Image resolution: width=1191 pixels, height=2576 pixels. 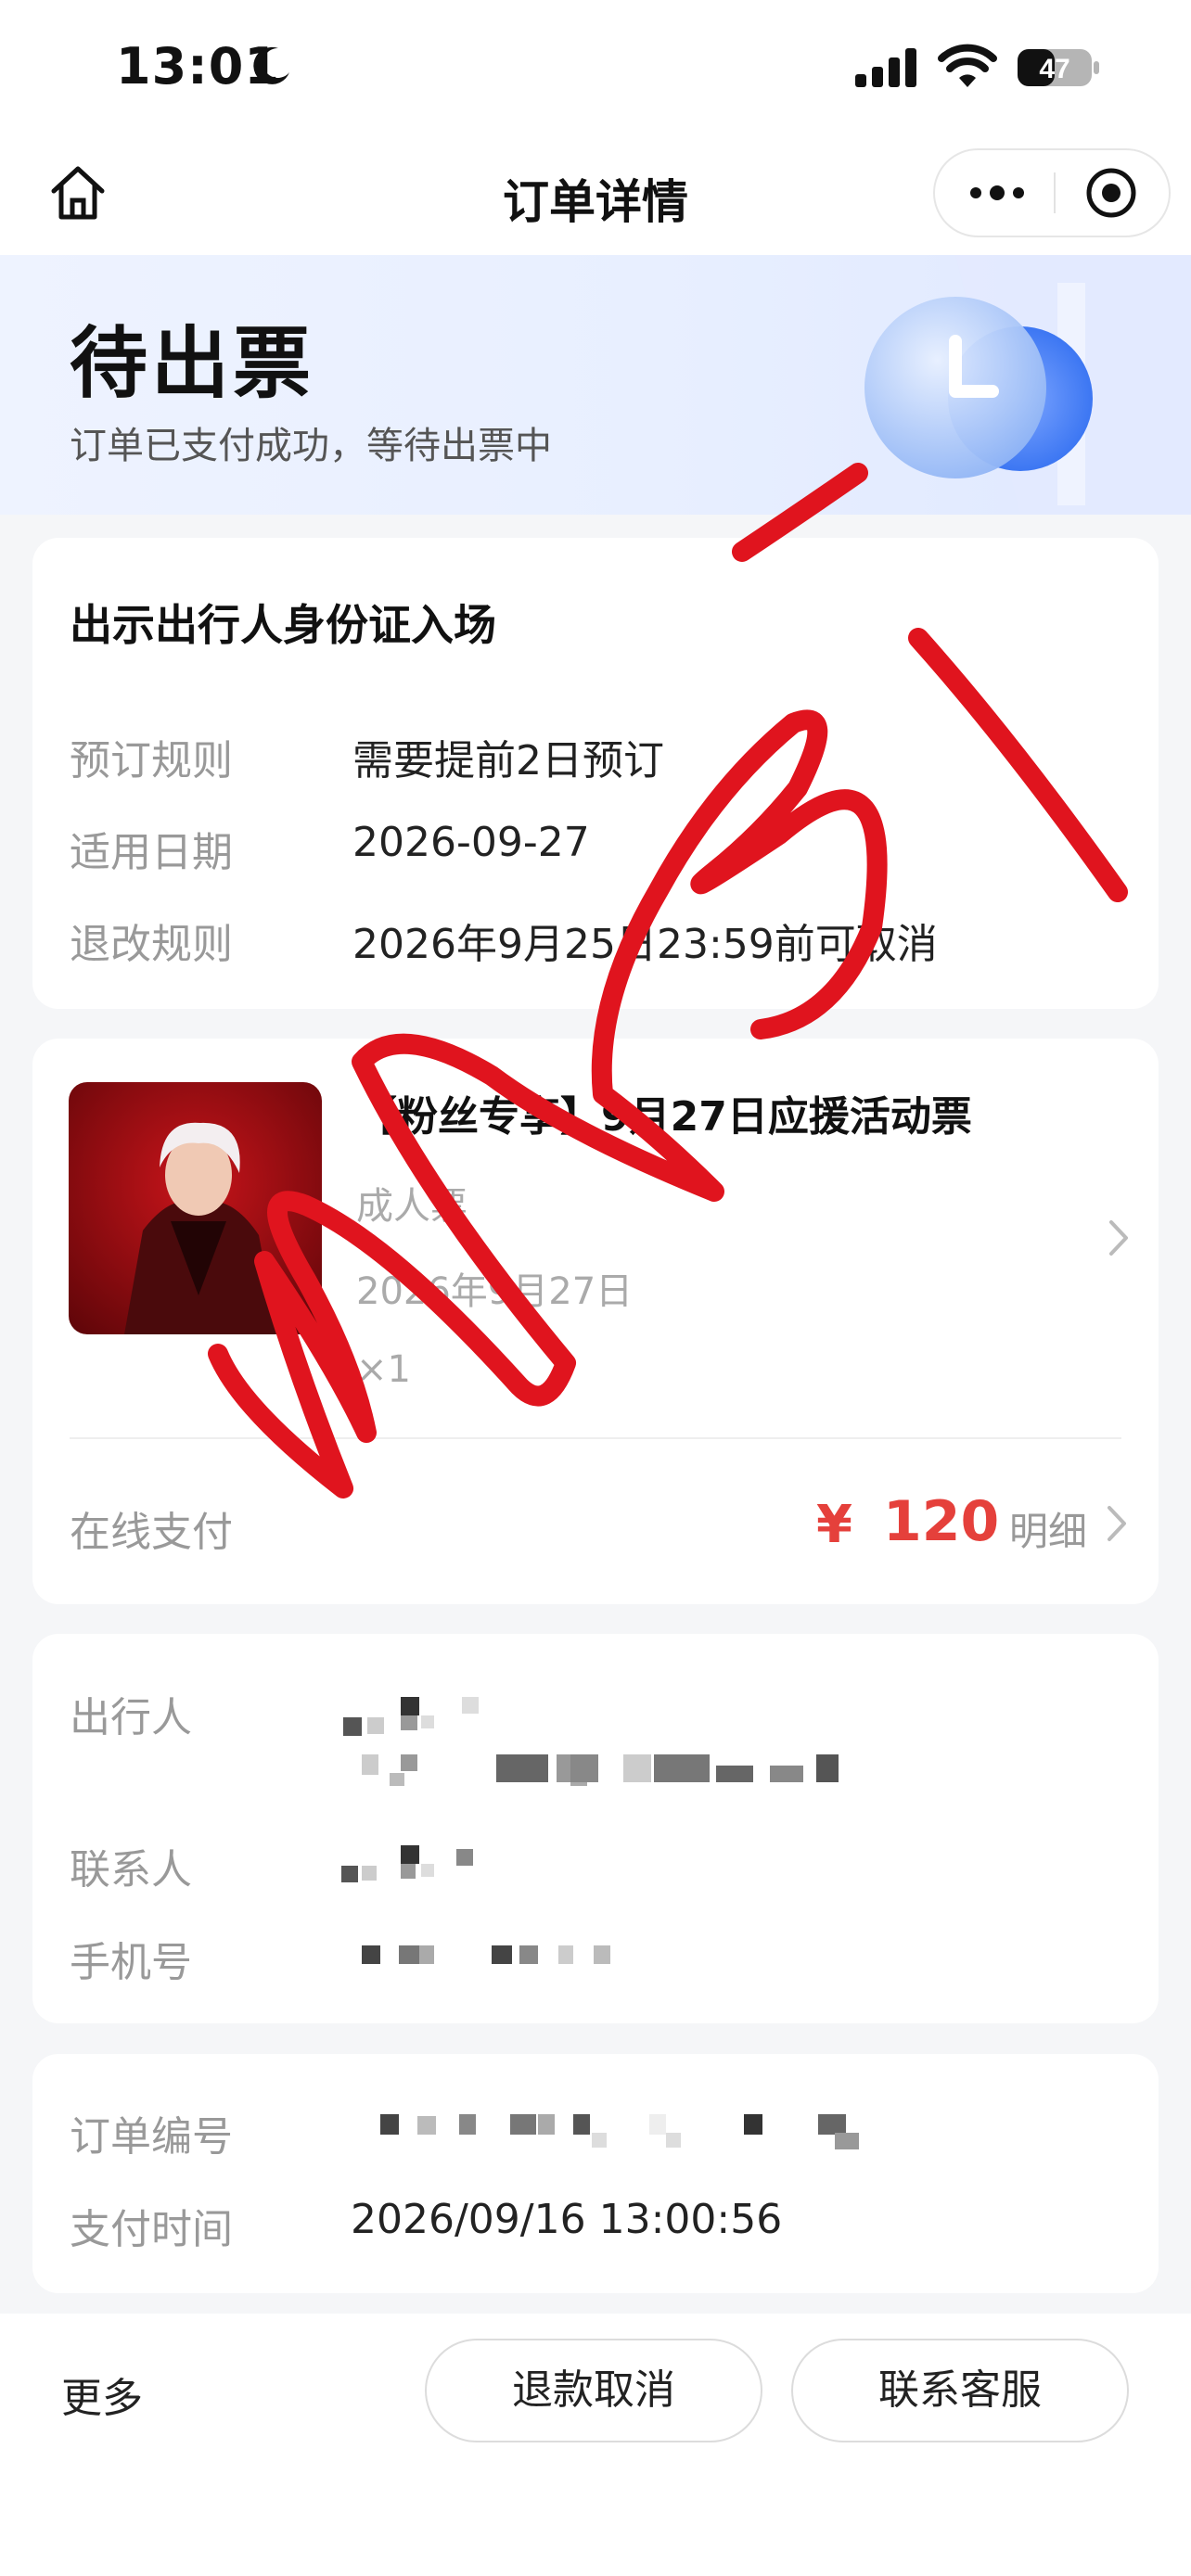 What do you see at coordinates (595, 2173) in the screenshot?
I see `order-info-card` at bounding box center [595, 2173].